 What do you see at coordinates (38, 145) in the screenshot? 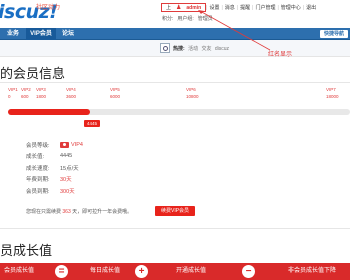
I see `info-key: 会员等级:` at bounding box center [38, 145].